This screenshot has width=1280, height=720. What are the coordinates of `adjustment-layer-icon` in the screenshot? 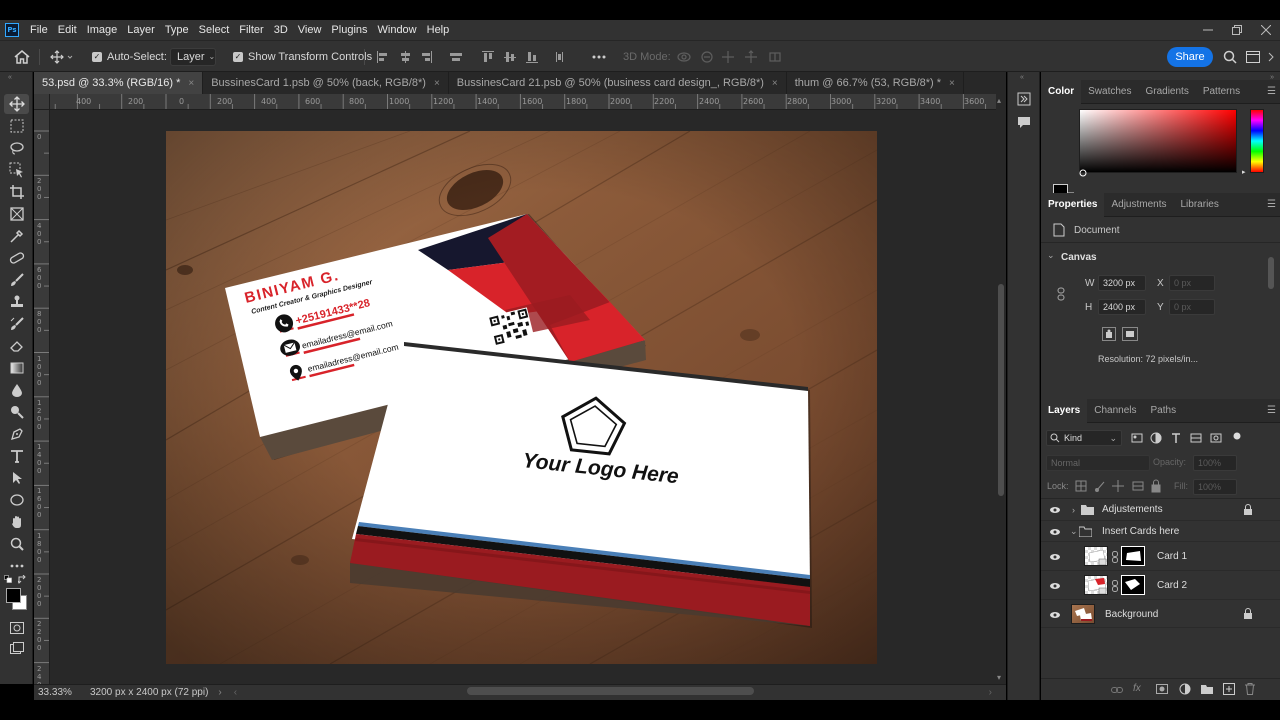 It's located at (1185, 689).